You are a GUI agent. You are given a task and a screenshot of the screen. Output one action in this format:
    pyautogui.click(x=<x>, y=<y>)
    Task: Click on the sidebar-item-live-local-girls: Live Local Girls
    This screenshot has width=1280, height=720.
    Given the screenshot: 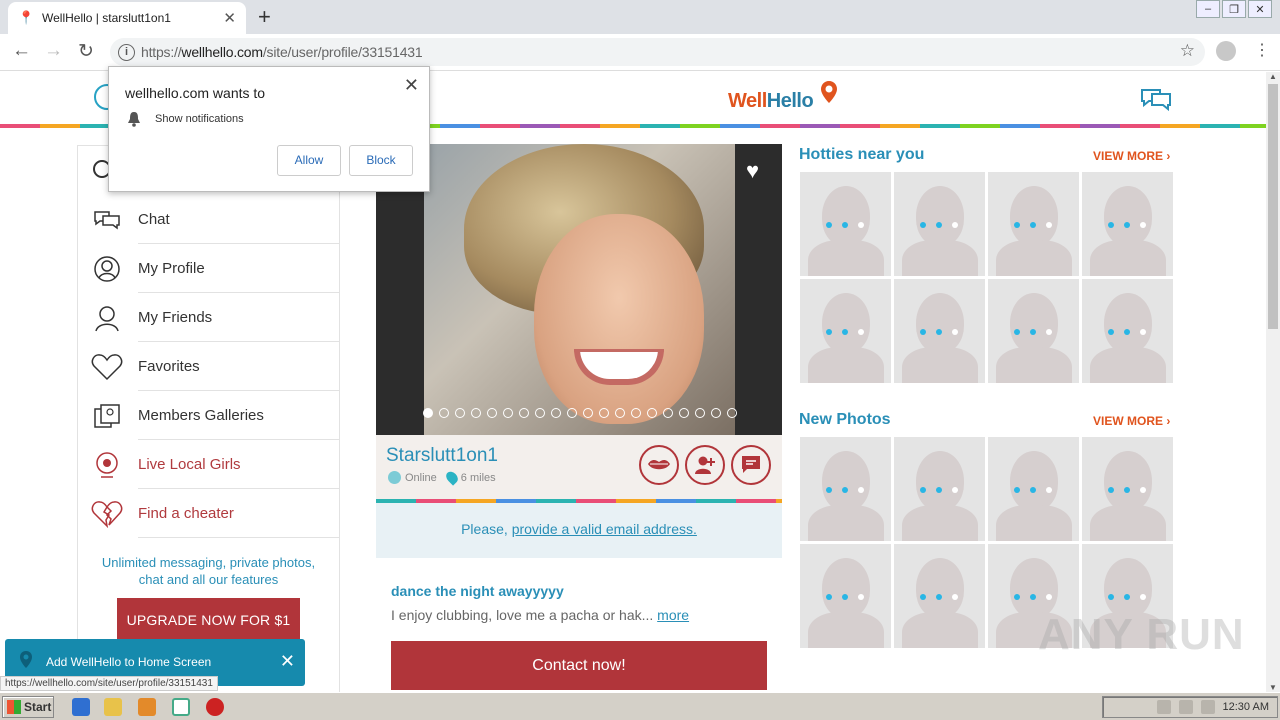 What is the action you would take?
    pyautogui.click(x=215, y=464)
    